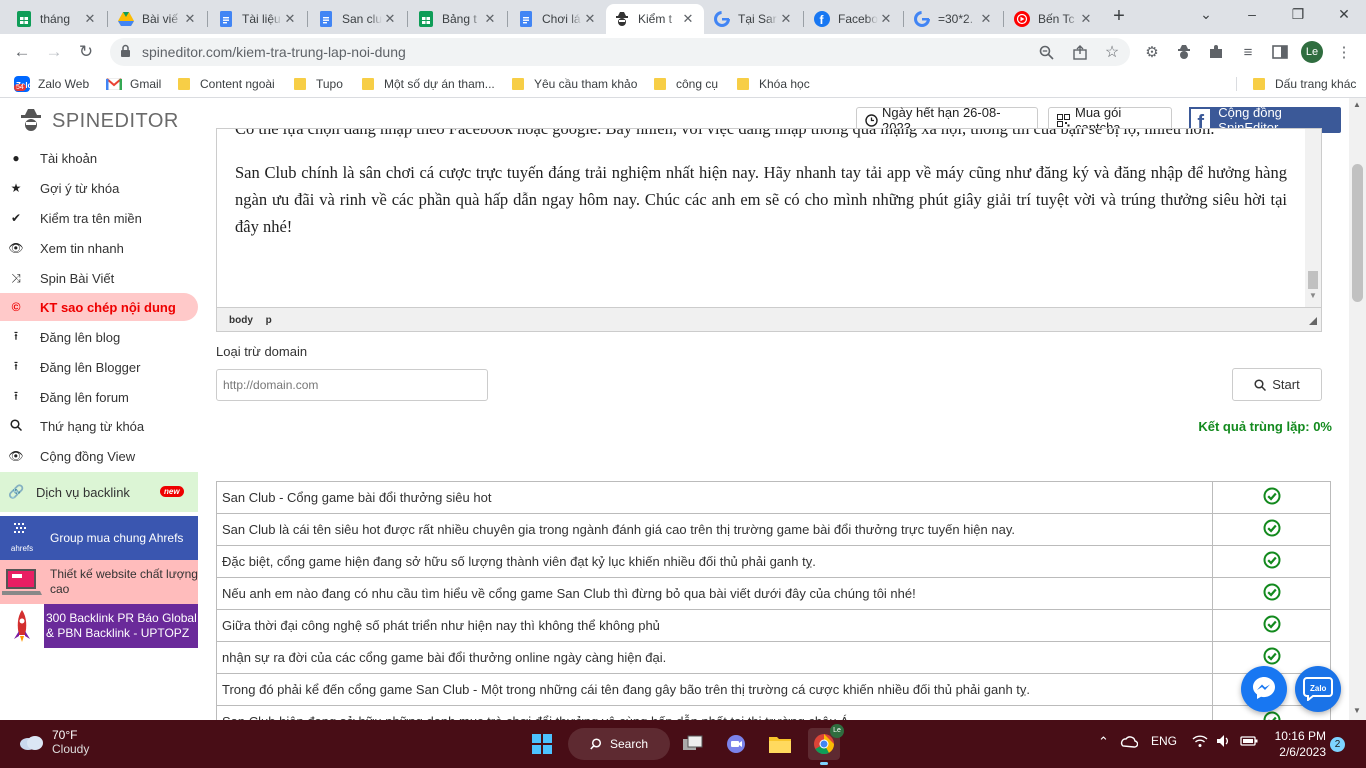 The height and width of the screenshot is (768, 1366). I want to click on browser-tab: Bến Tc ✕, so click(1054, 19).